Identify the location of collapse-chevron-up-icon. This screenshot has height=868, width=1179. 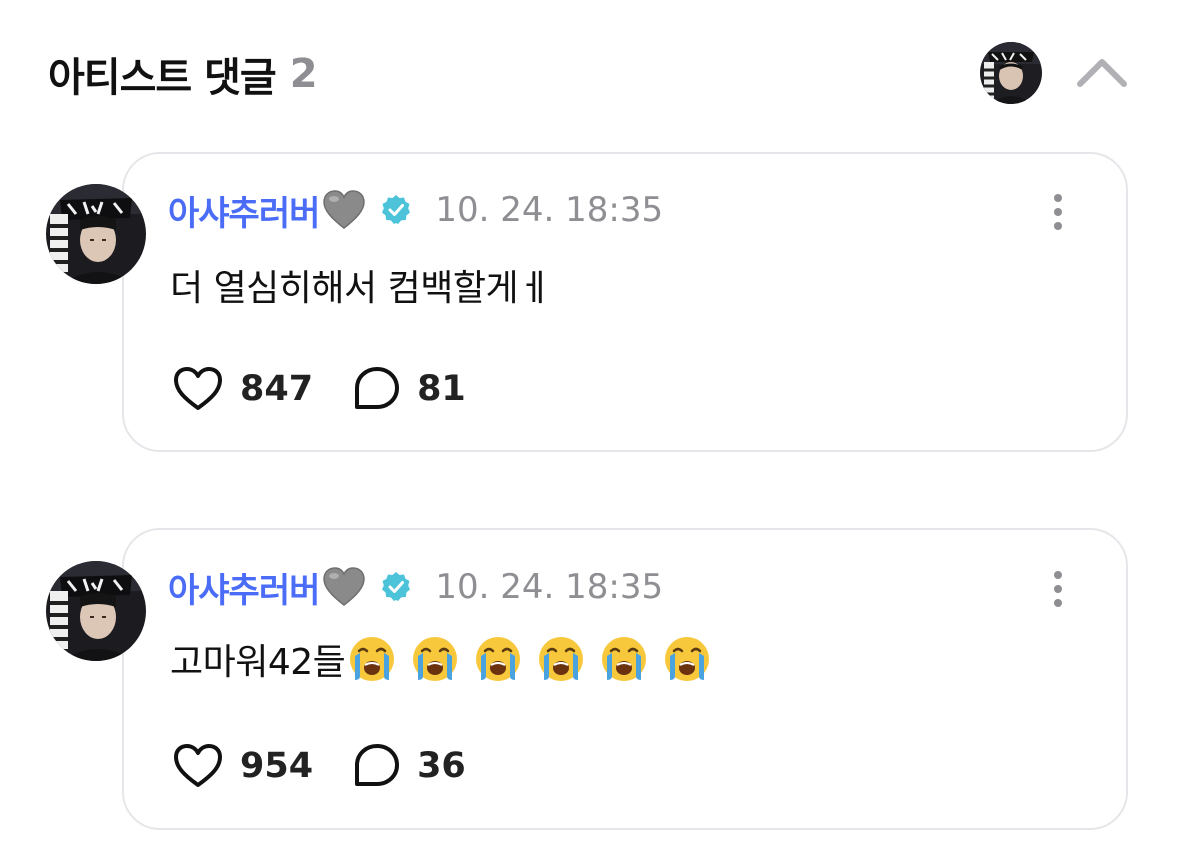
(1102, 72).